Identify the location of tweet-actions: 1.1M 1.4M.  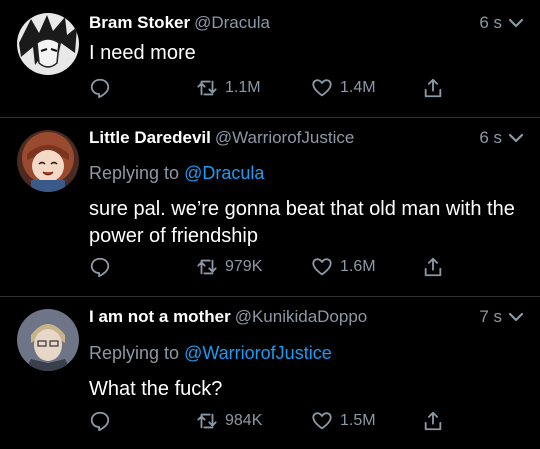
(314, 89).